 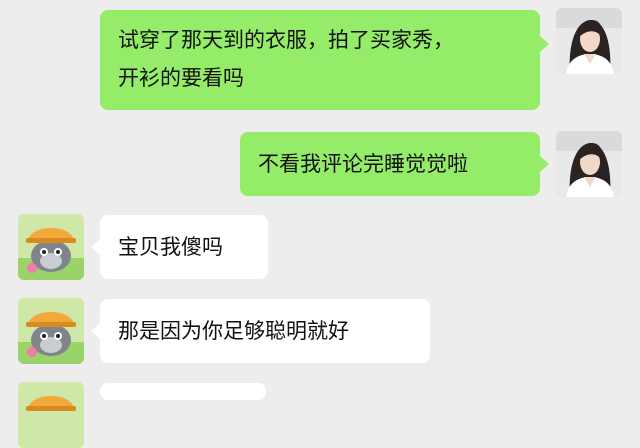 I want to click on message-text-line: 试穿了那天到的衣服，拍了买家秀，, so click(x=286, y=40).